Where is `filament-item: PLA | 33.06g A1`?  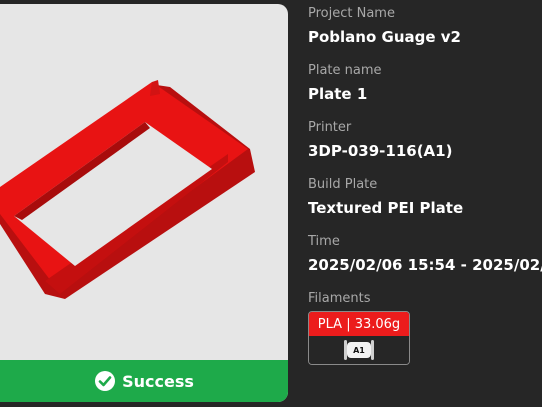
filament-item: PLA | 33.06g A1 is located at coordinates (359, 338).